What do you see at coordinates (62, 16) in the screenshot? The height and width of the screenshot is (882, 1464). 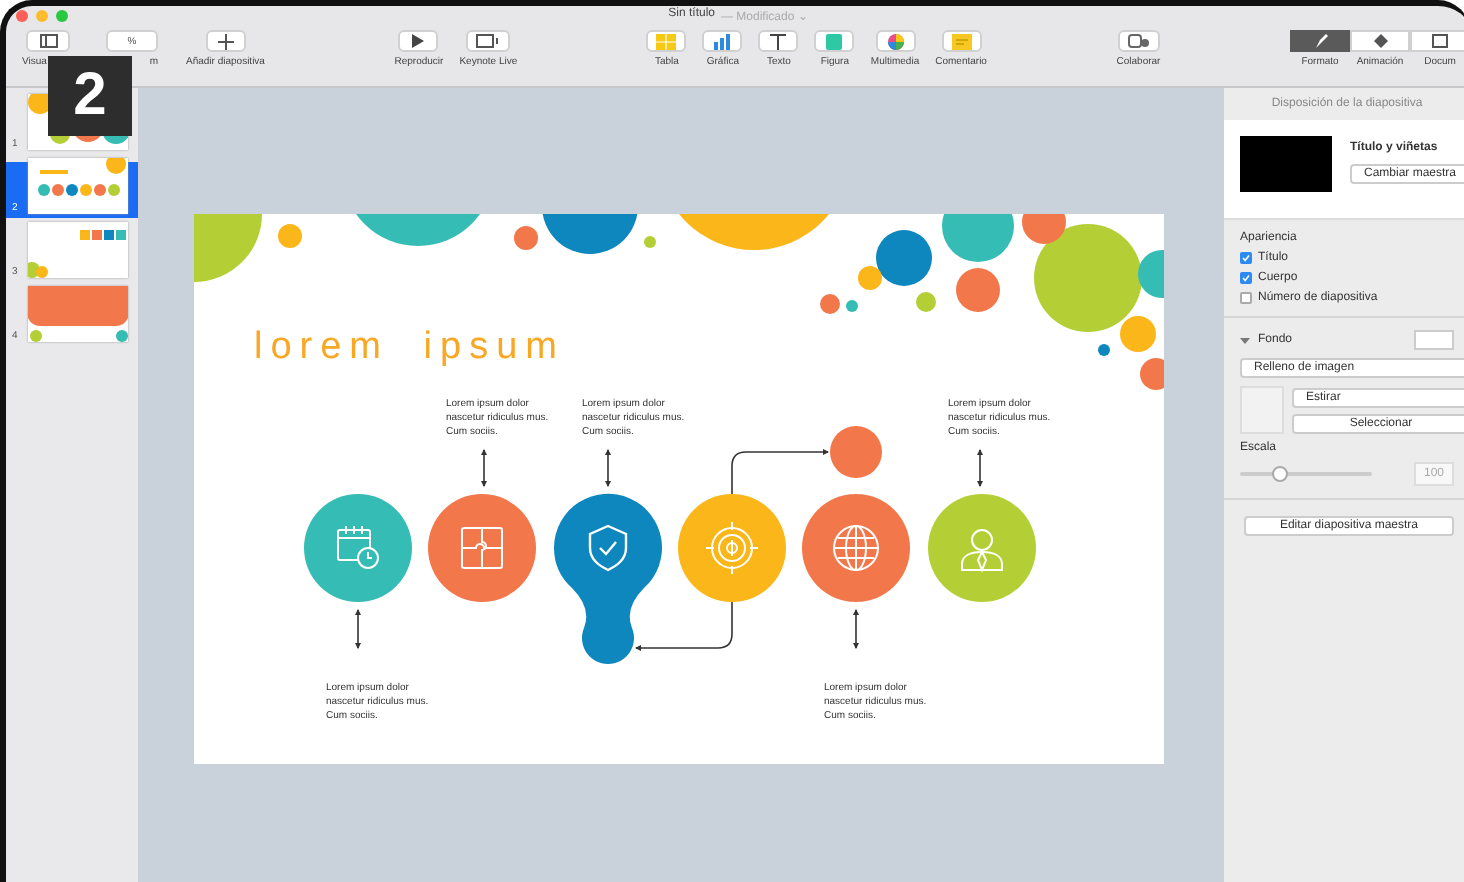 I see `zoom-button` at bounding box center [62, 16].